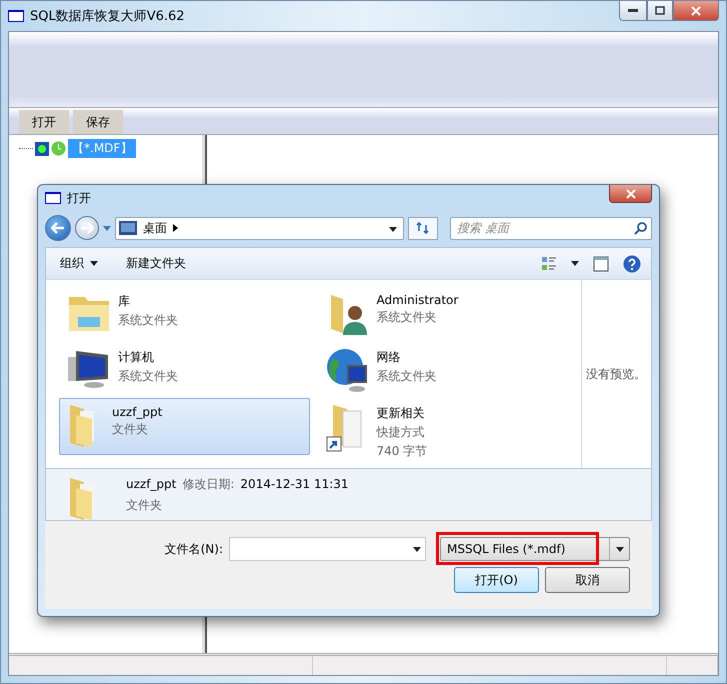 The image size is (727, 684). What do you see at coordinates (175, 228) in the screenshot?
I see `breadcrumb-arrow-icon` at bounding box center [175, 228].